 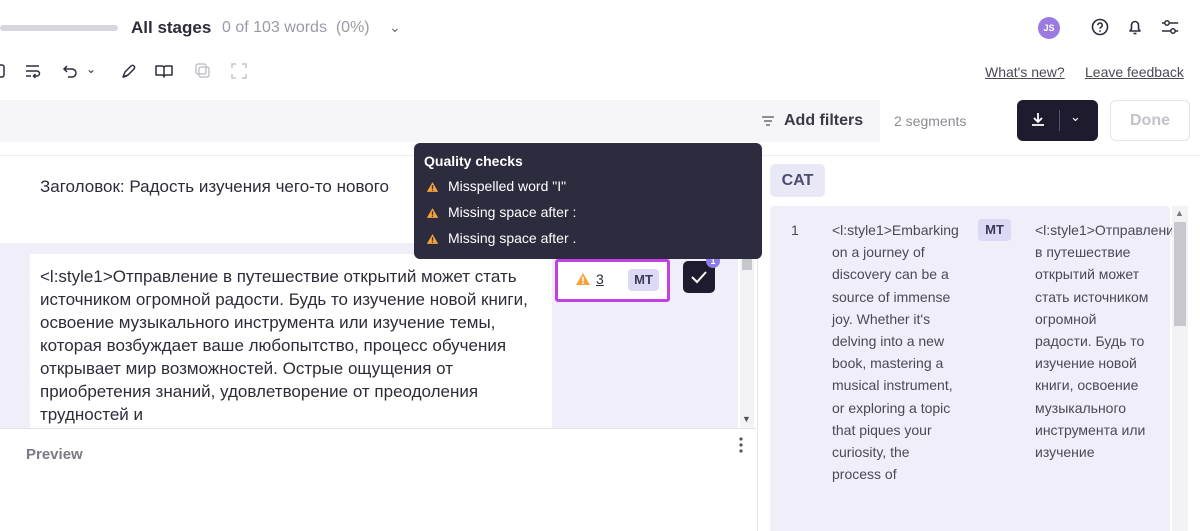 What do you see at coordinates (994, 230) in the screenshot?
I see `cat-mt-badge: MT` at bounding box center [994, 230].